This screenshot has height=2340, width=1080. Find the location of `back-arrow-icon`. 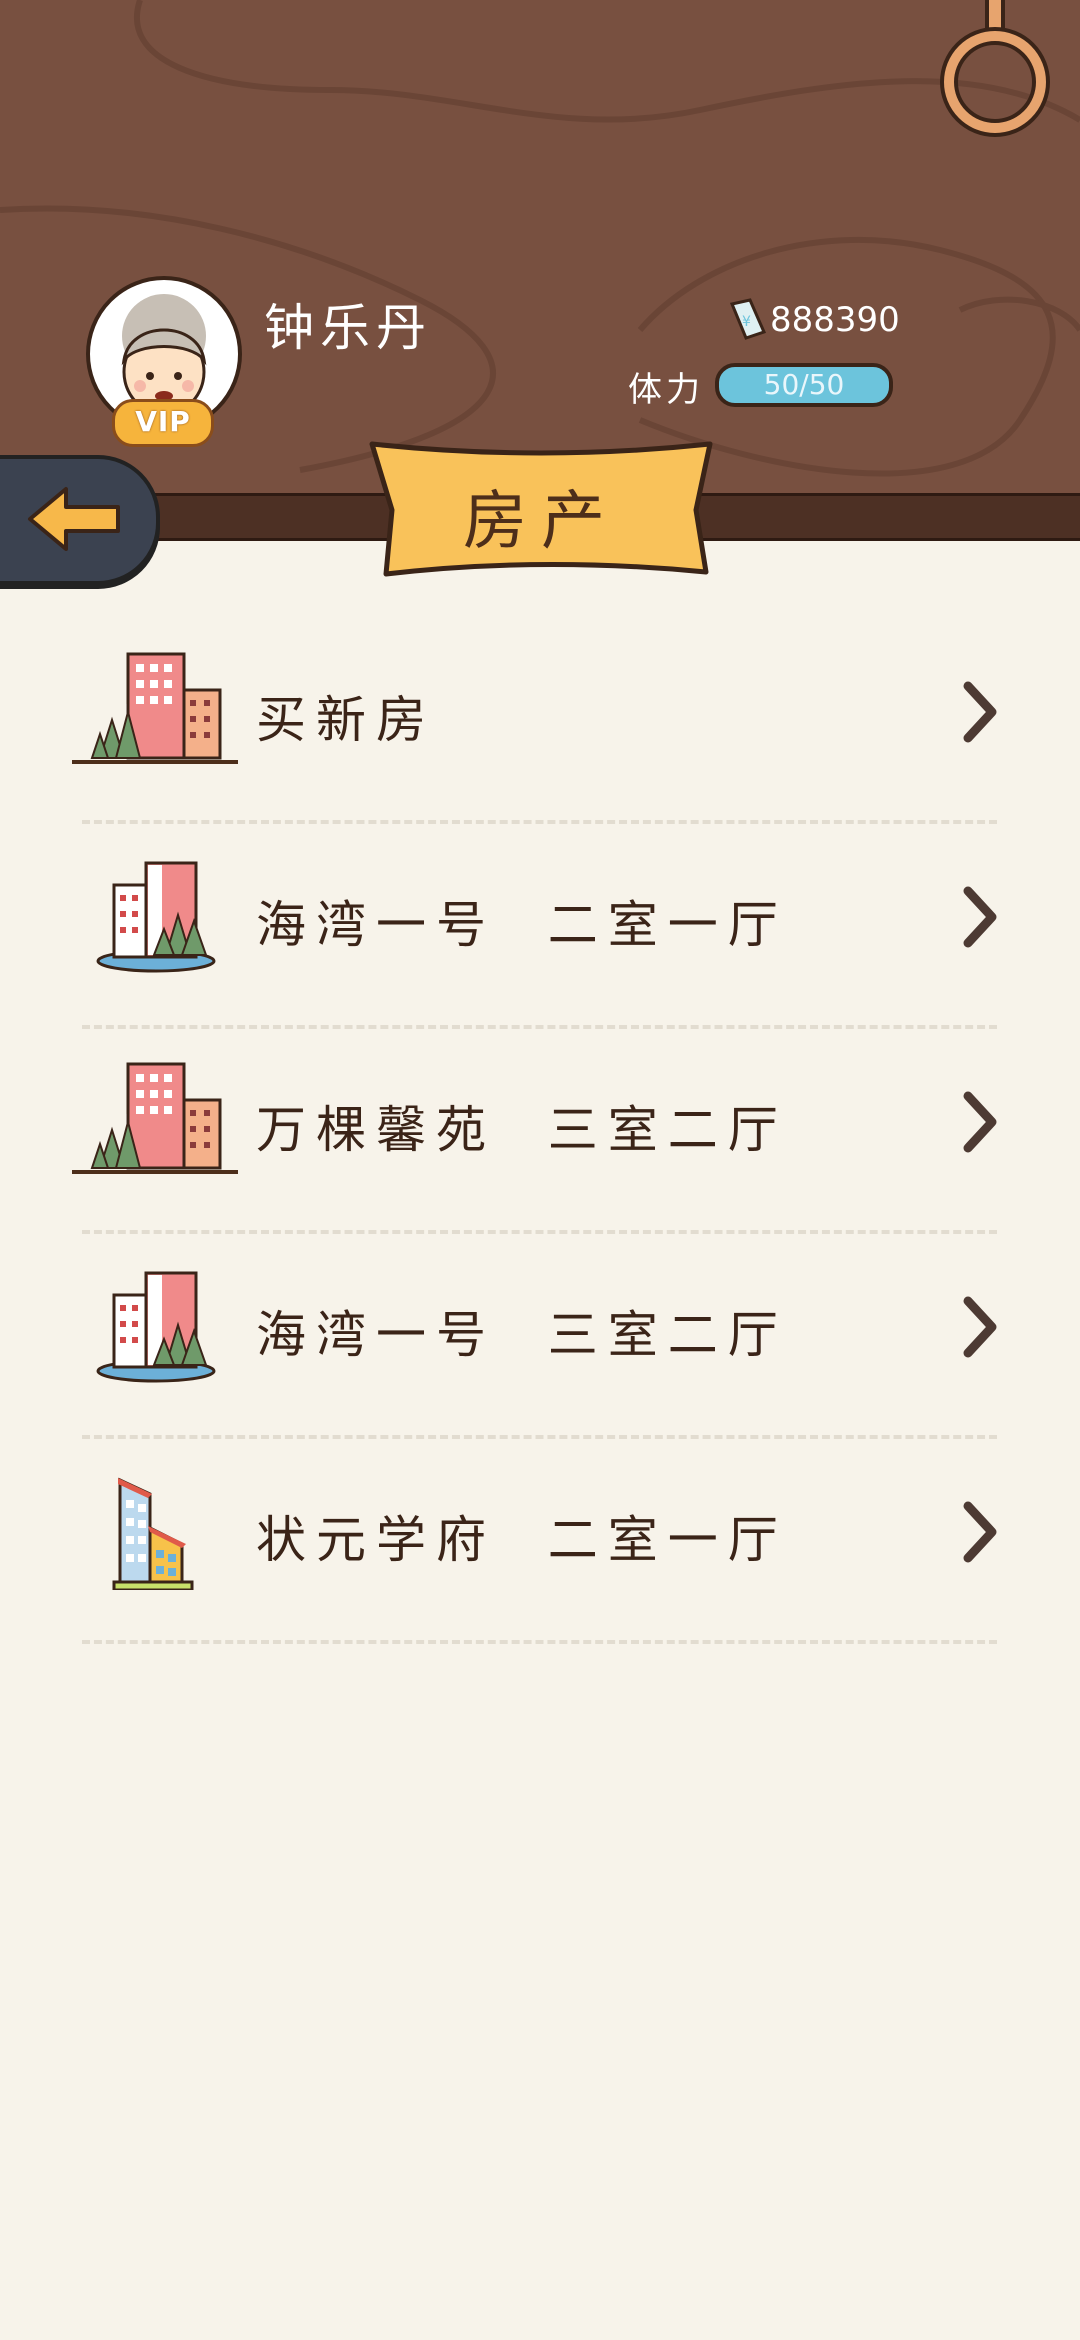

back-arrow-icon is located at coordinates (74, 519).